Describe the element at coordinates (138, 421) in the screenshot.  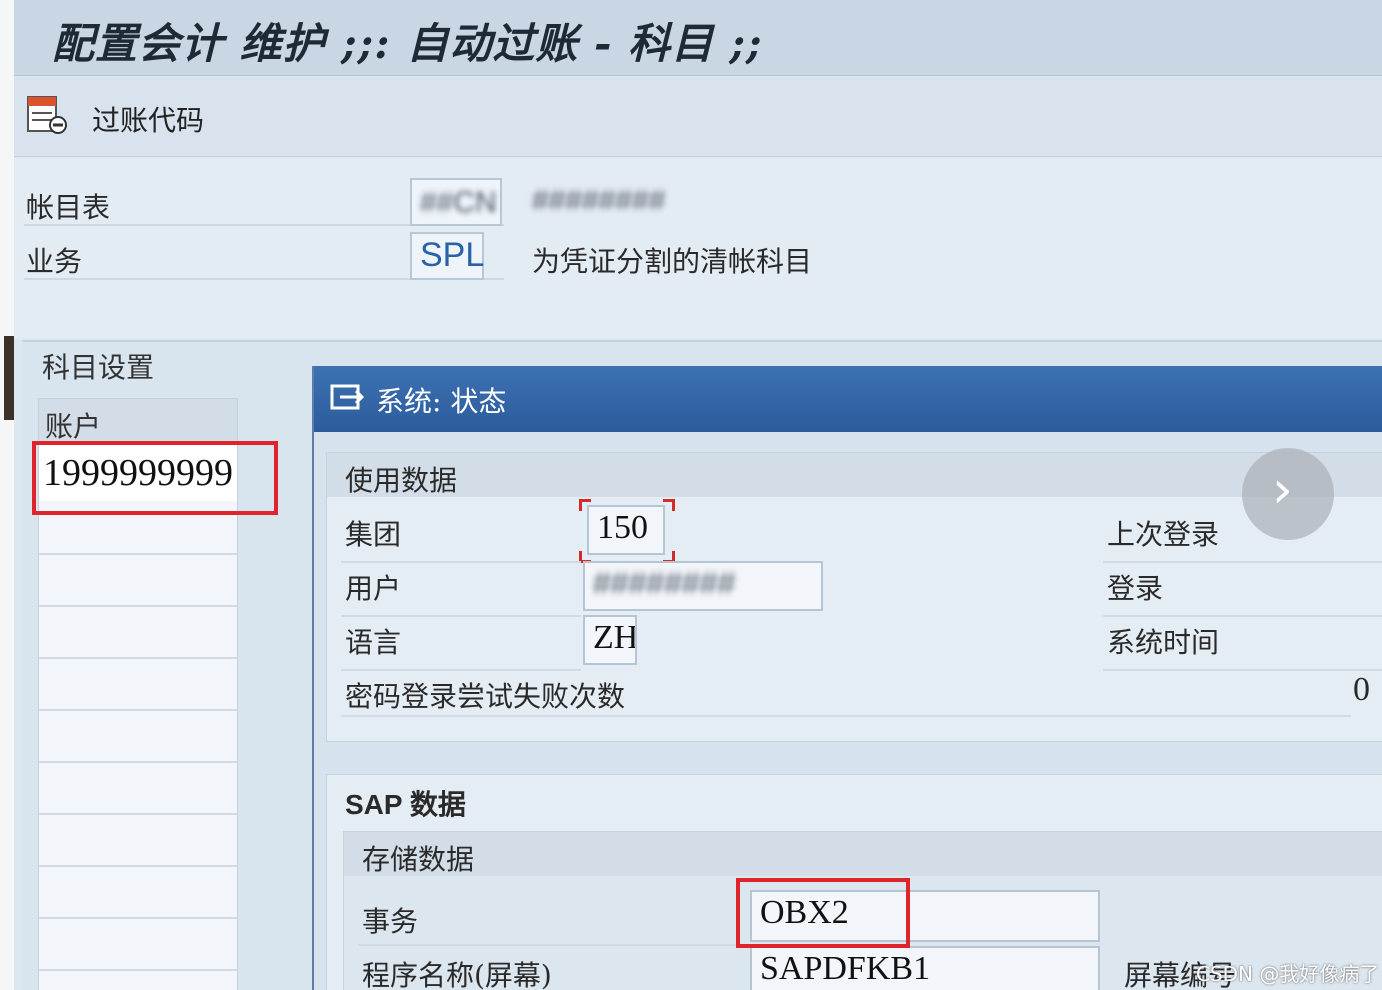
I see `account-column-header: 账户` at that location.